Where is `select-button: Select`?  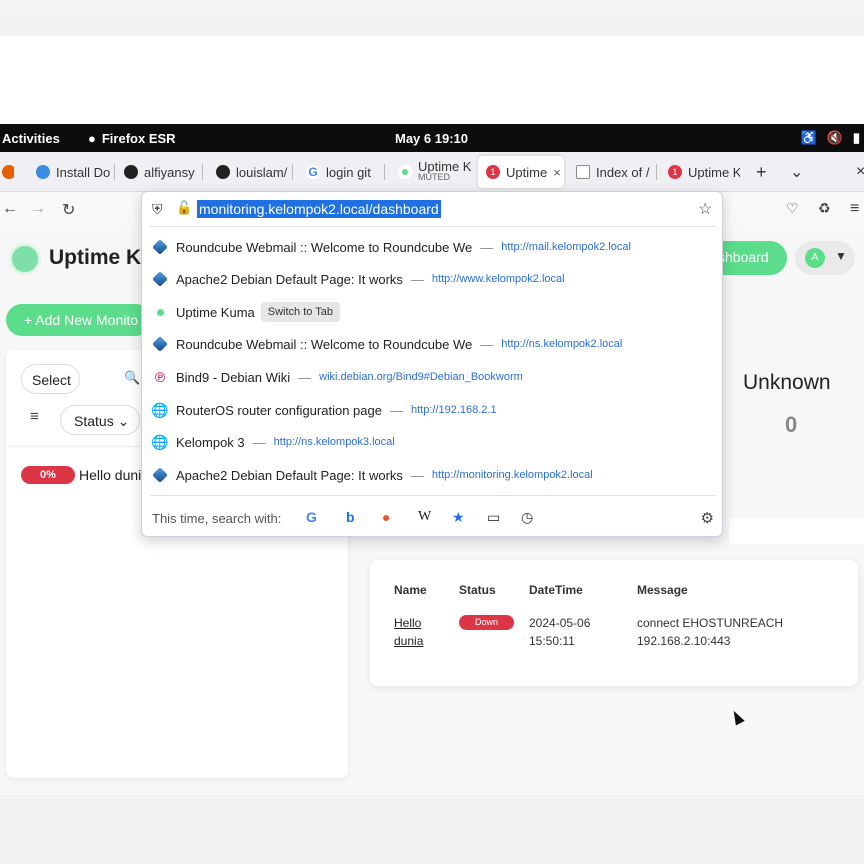 select-button: Select is located at coordinates (50, 379).